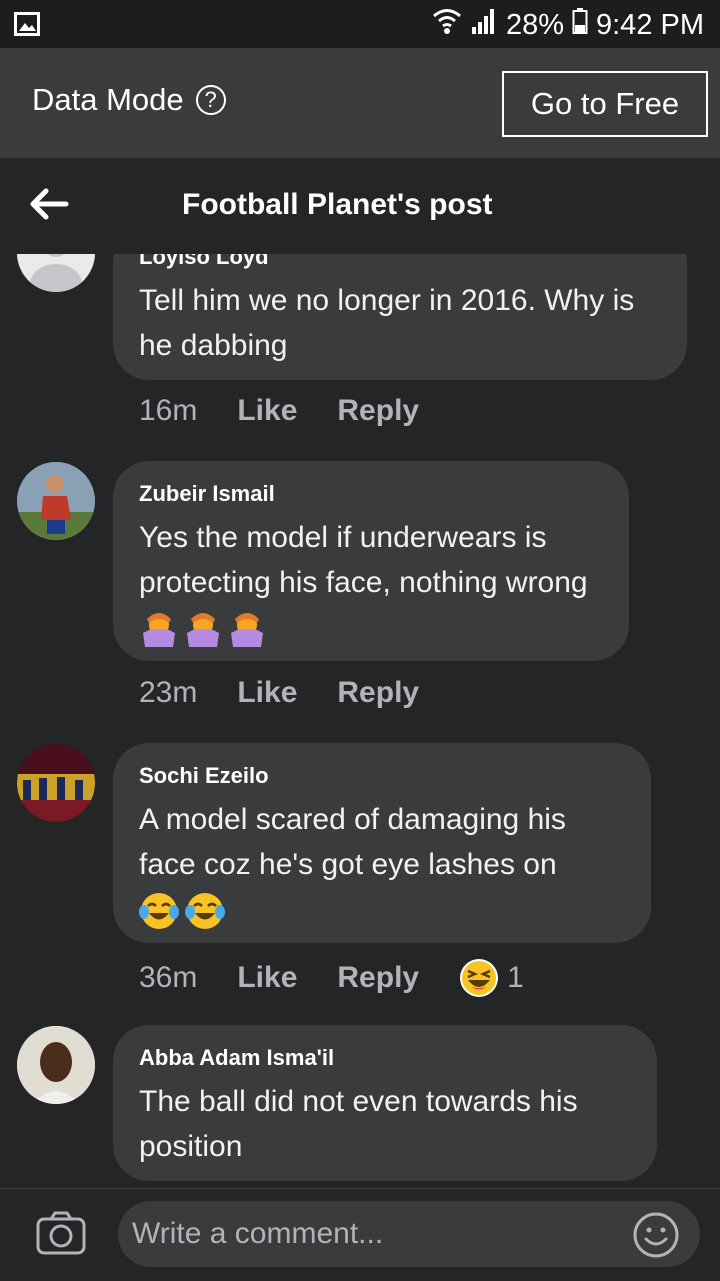  I want to click on wifi-icon, so click(447, 25).